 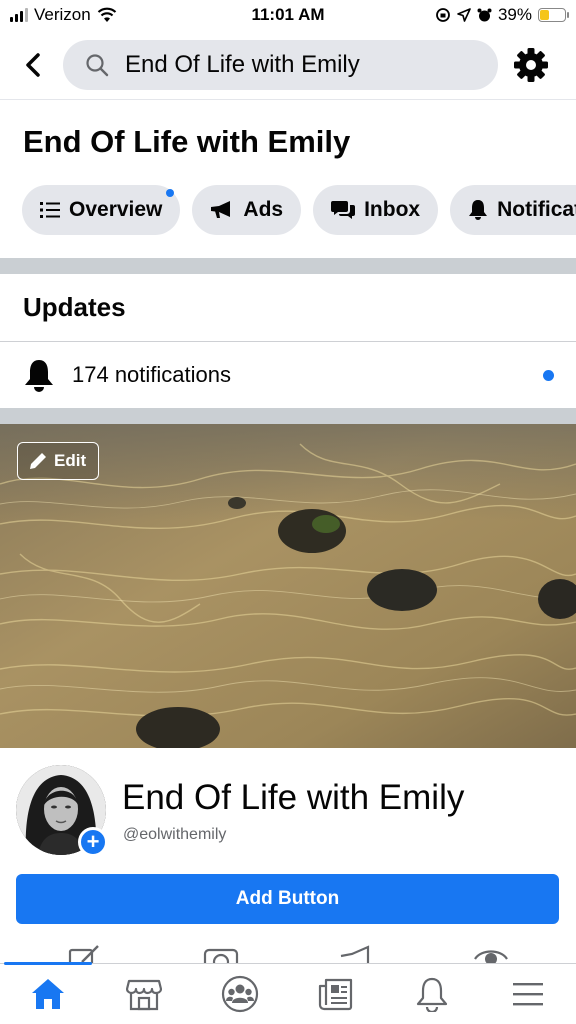 I want to click on notifications-count: 174 notifications, so click(x=151, y=374).